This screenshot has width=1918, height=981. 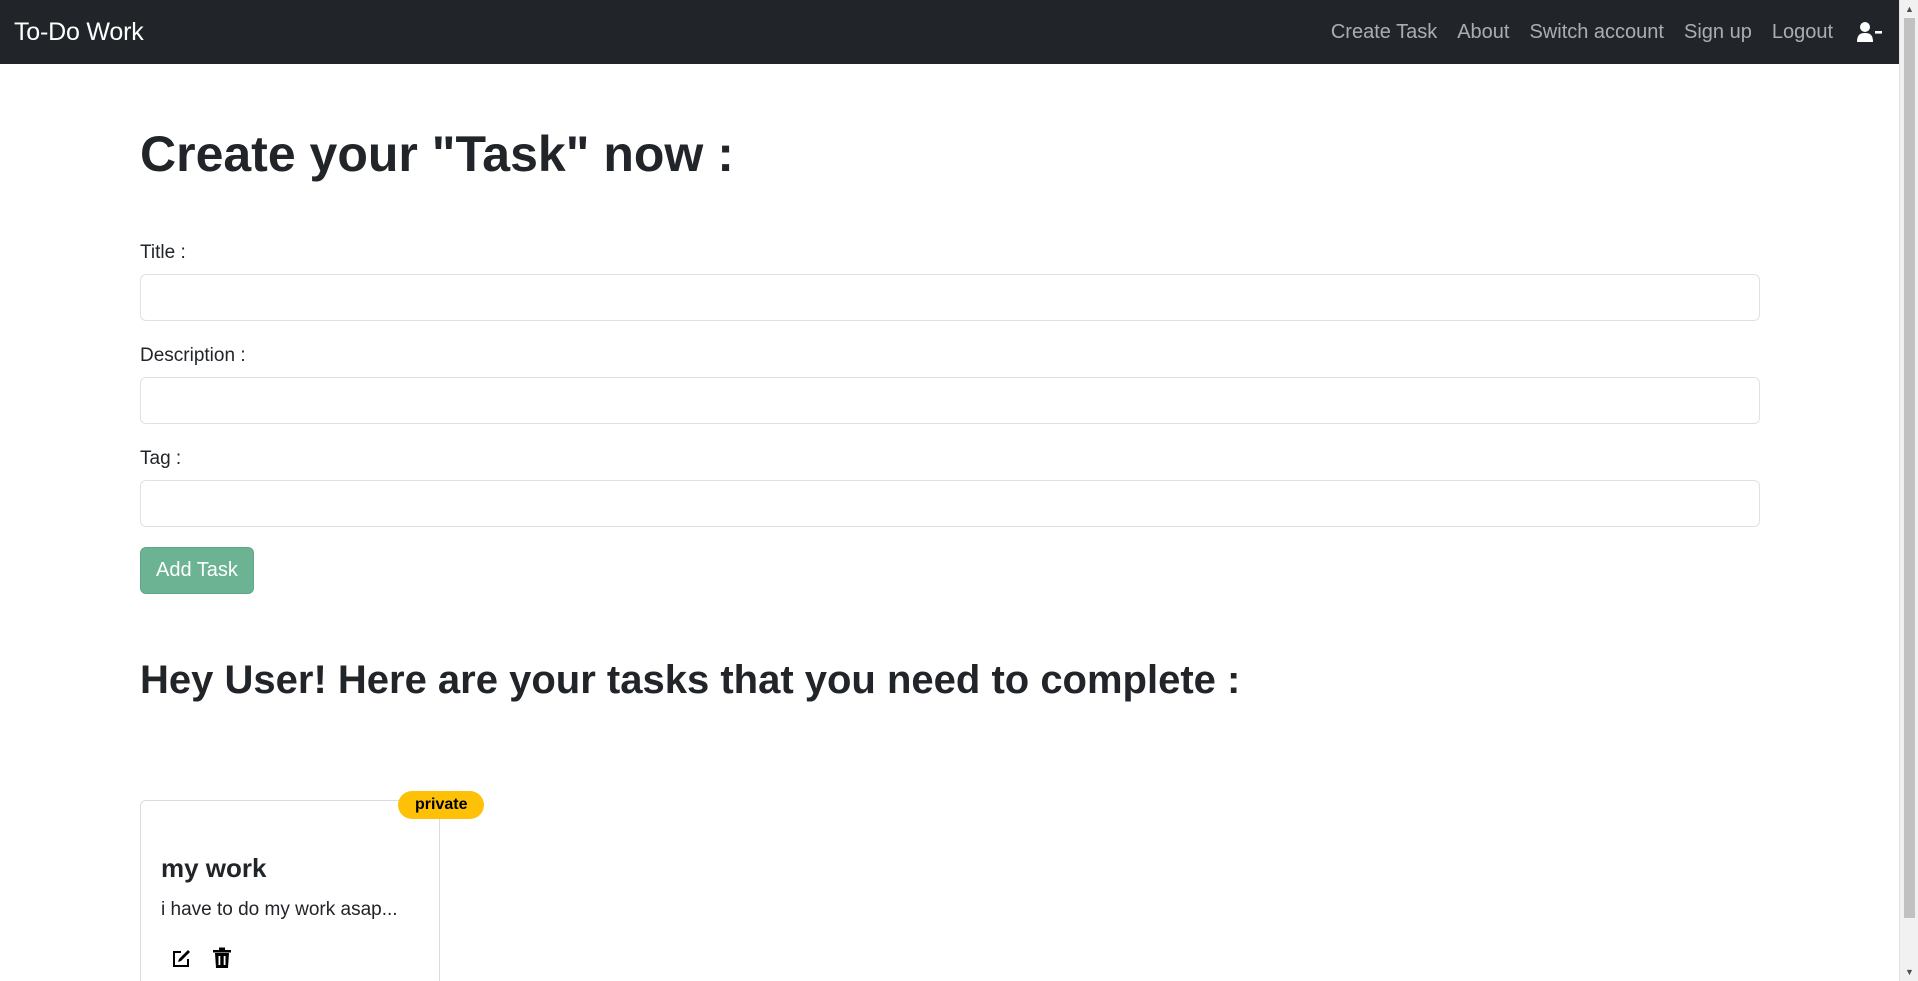 I want to click on tag-group: Tag :, so click(x=950, y=487).